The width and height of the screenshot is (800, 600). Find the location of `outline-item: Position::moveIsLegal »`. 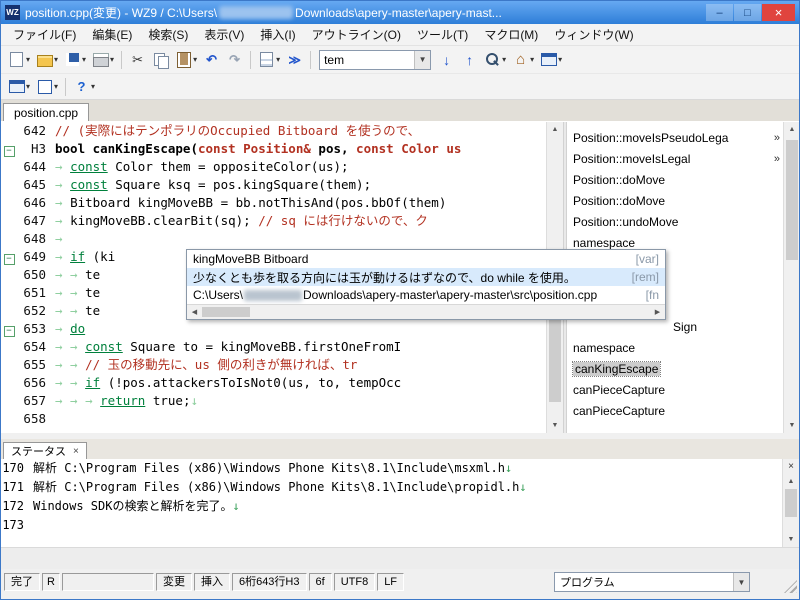

outline-item: Position::moveIsLegal » is located at coordinates (675, 159).